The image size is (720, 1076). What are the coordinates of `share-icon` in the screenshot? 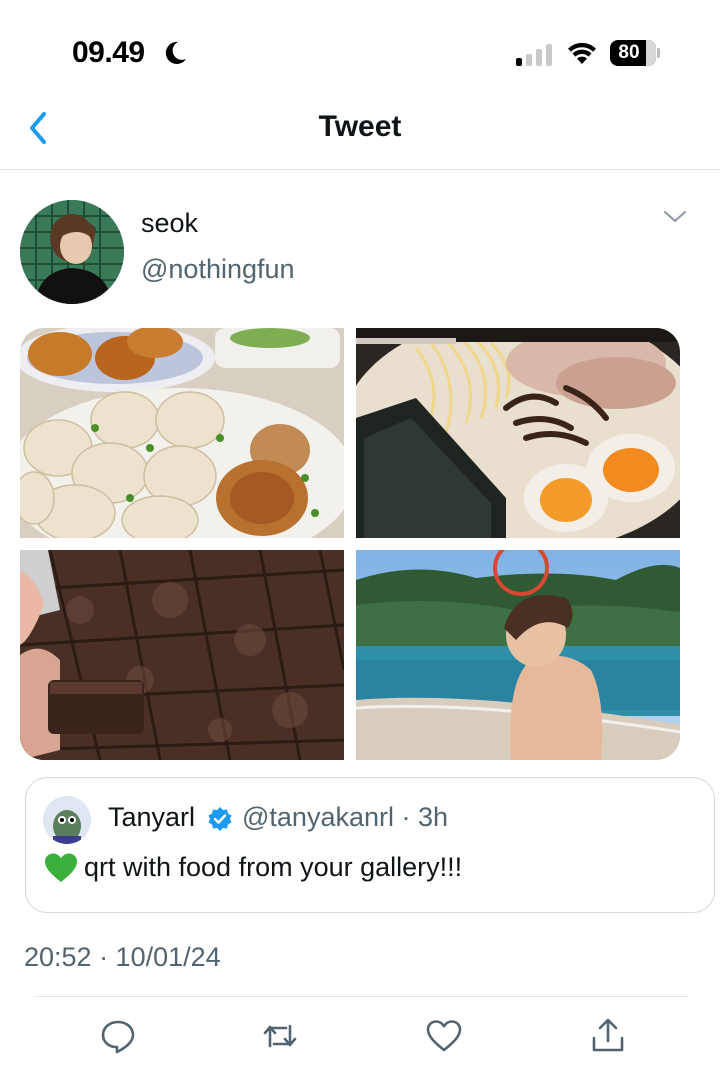 It's located at (608, 1035).